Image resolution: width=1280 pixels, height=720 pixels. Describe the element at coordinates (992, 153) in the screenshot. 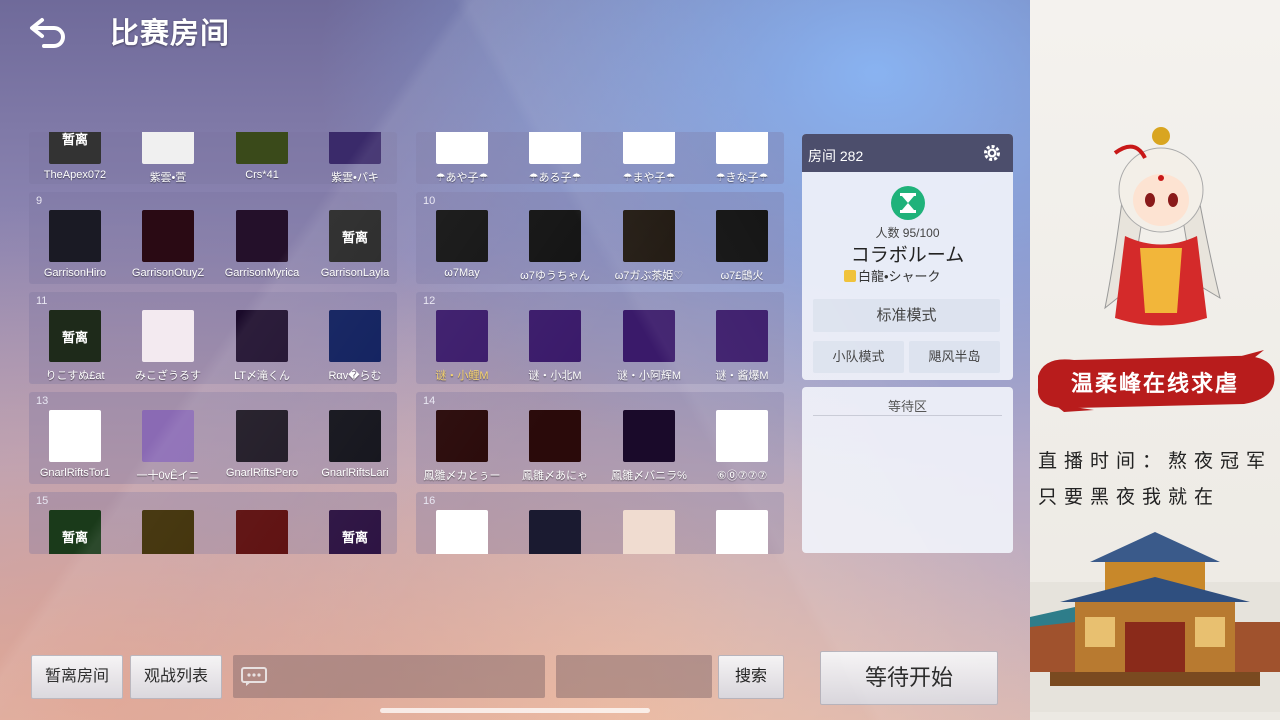

I see `gear-icon` at that location.